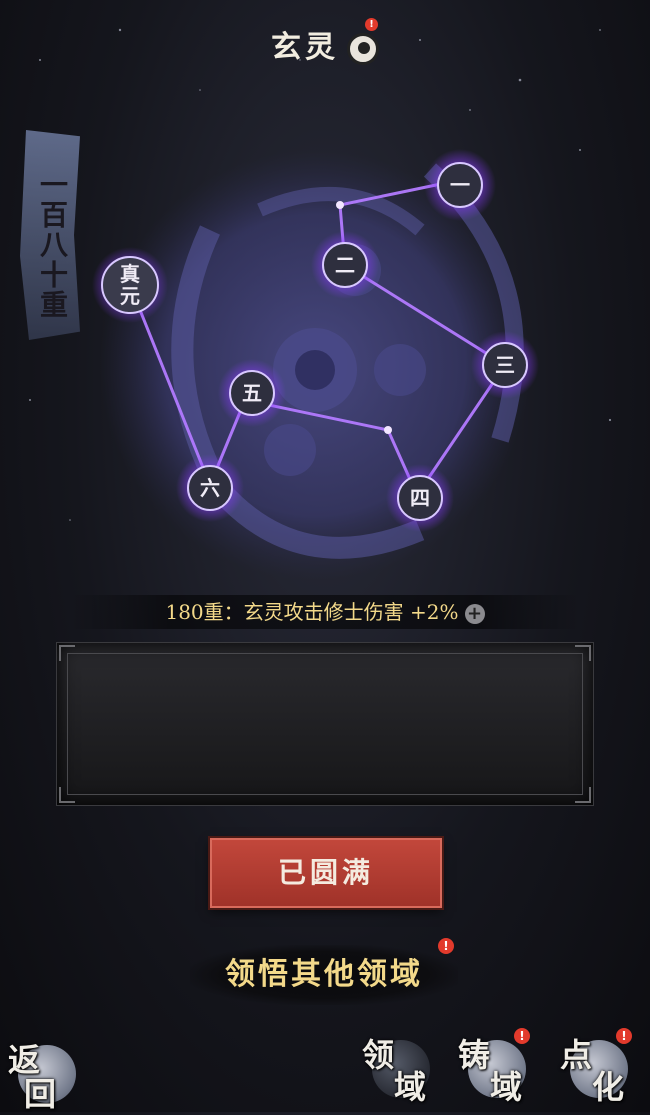  What do you see at coordinates (363, 48) in the screenshot?
I see `yin-yang-icon` at bounding box center [363, 48].